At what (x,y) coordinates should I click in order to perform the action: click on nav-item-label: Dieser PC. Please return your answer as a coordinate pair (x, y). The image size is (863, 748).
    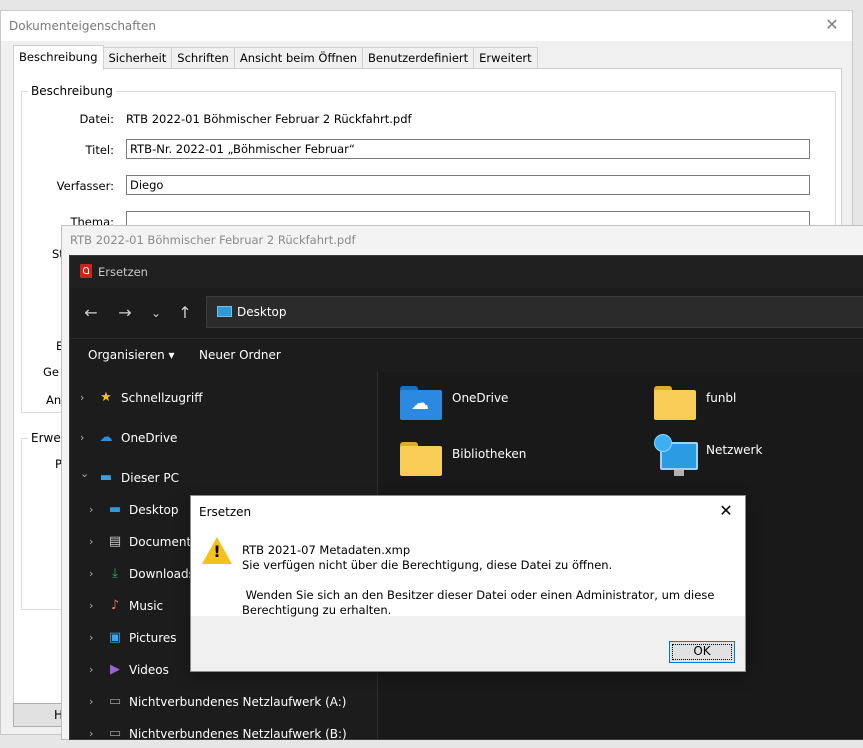
    Looking at the image, I should click on (150, 478).